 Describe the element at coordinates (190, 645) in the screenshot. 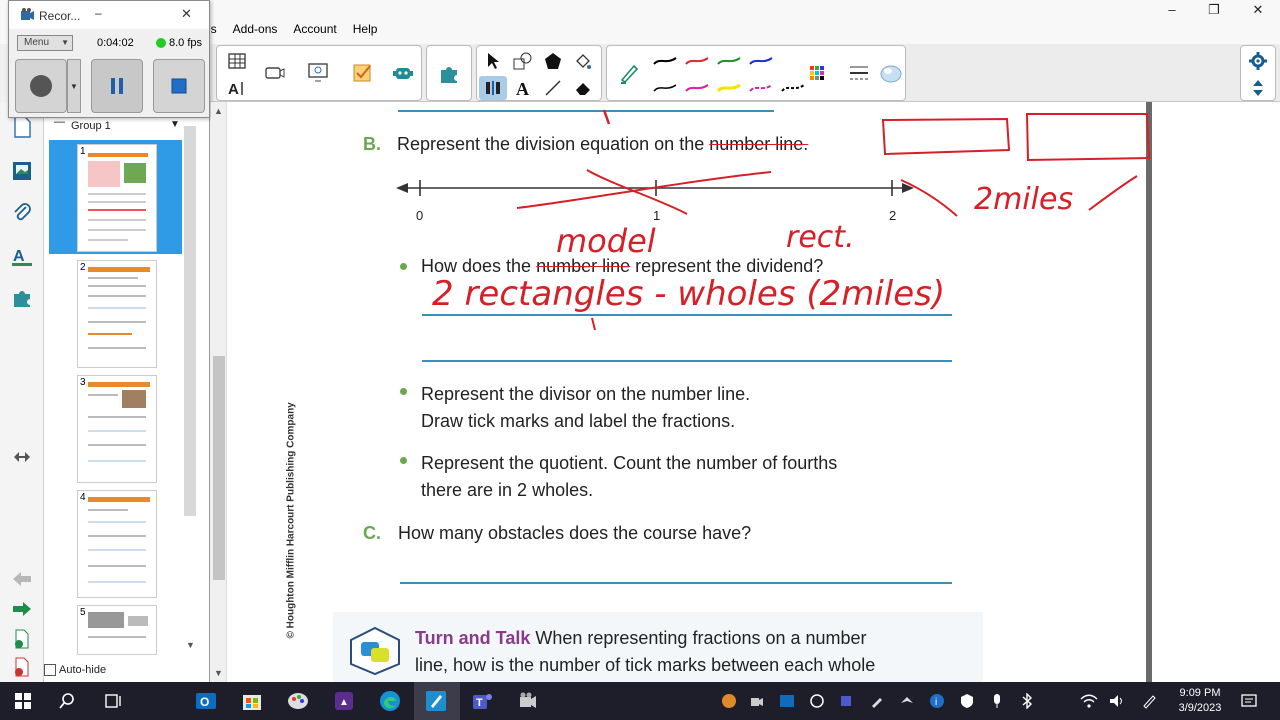

I see `scroll-down-icon: ▼` at that location.